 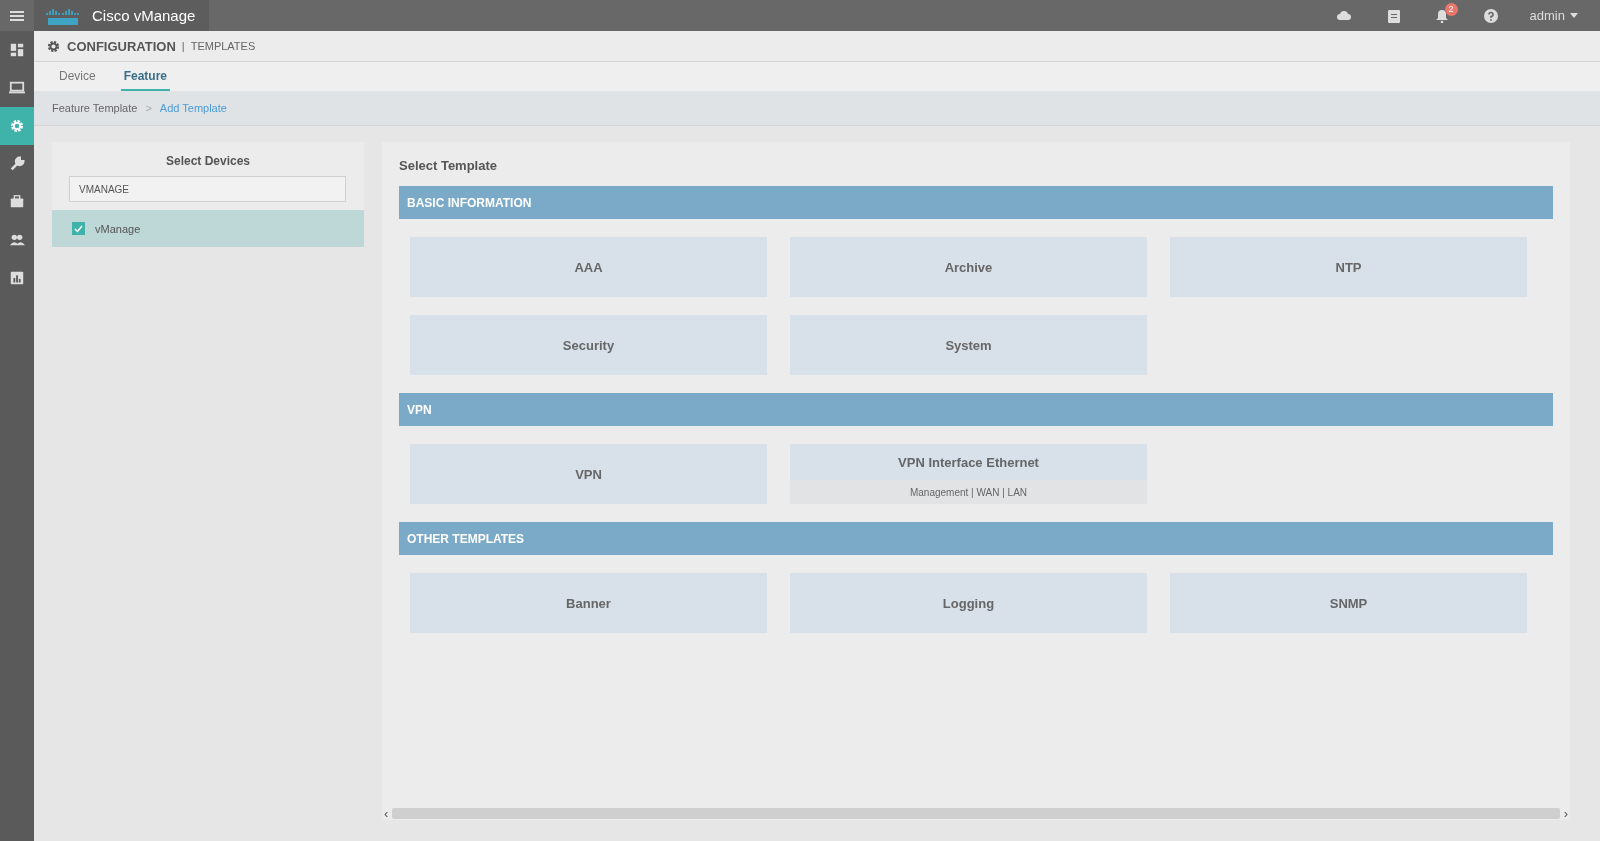 I want to click on device-row: vManage, so click(x=208, y=228).